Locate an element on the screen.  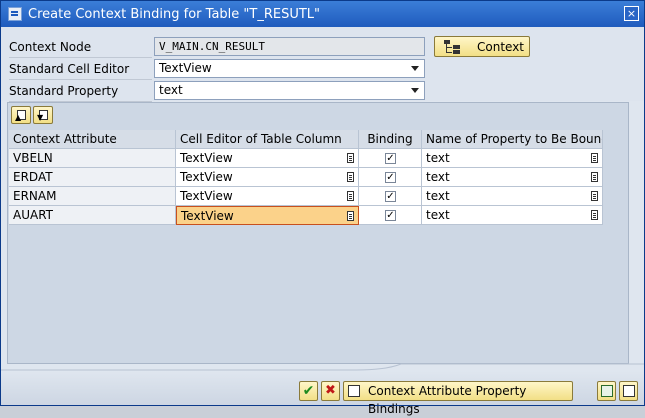
property-bindings-button: Context Attribute Property Bindings is located at coordinates (458, 398).